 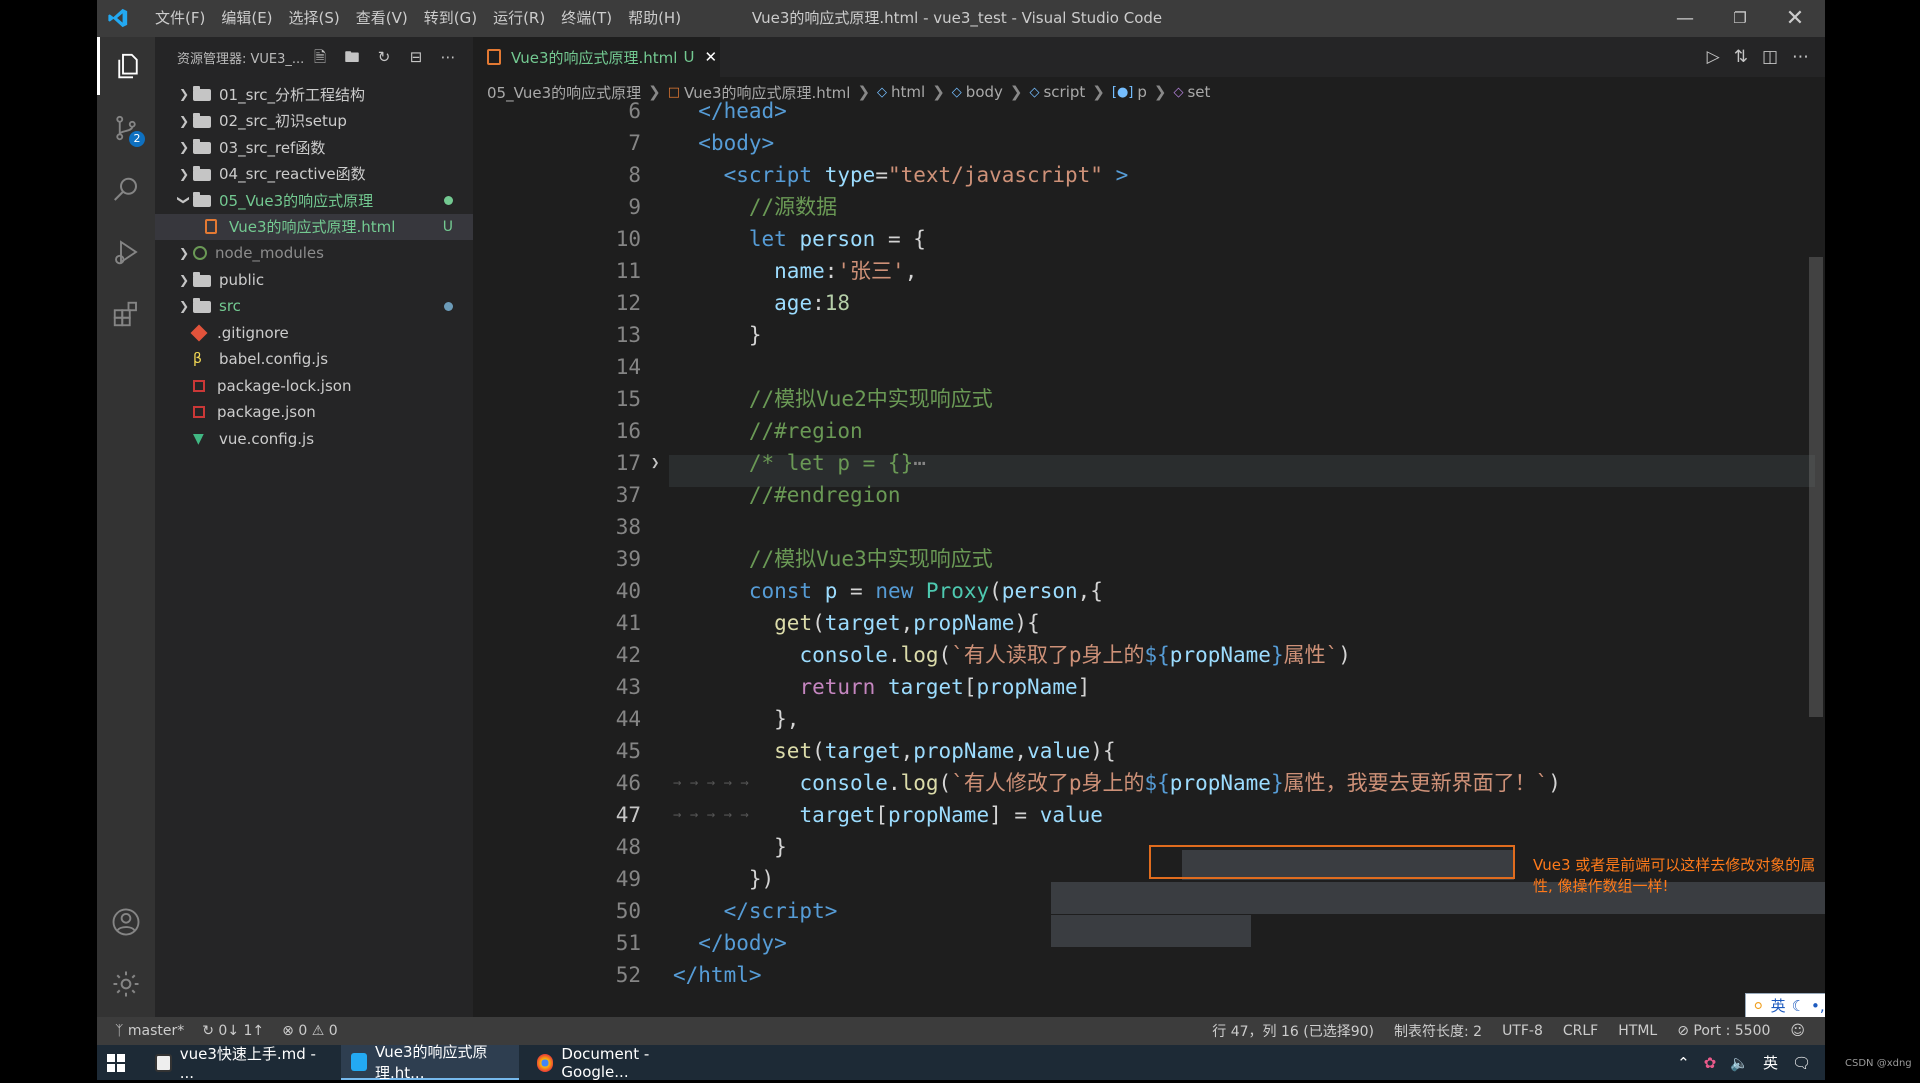 What do you see at coordinates (314, 94) in the screenshot?
I see `tree-item-01-src: ❯ 01_src_分析工程结构` at bounding box center [314, 94].